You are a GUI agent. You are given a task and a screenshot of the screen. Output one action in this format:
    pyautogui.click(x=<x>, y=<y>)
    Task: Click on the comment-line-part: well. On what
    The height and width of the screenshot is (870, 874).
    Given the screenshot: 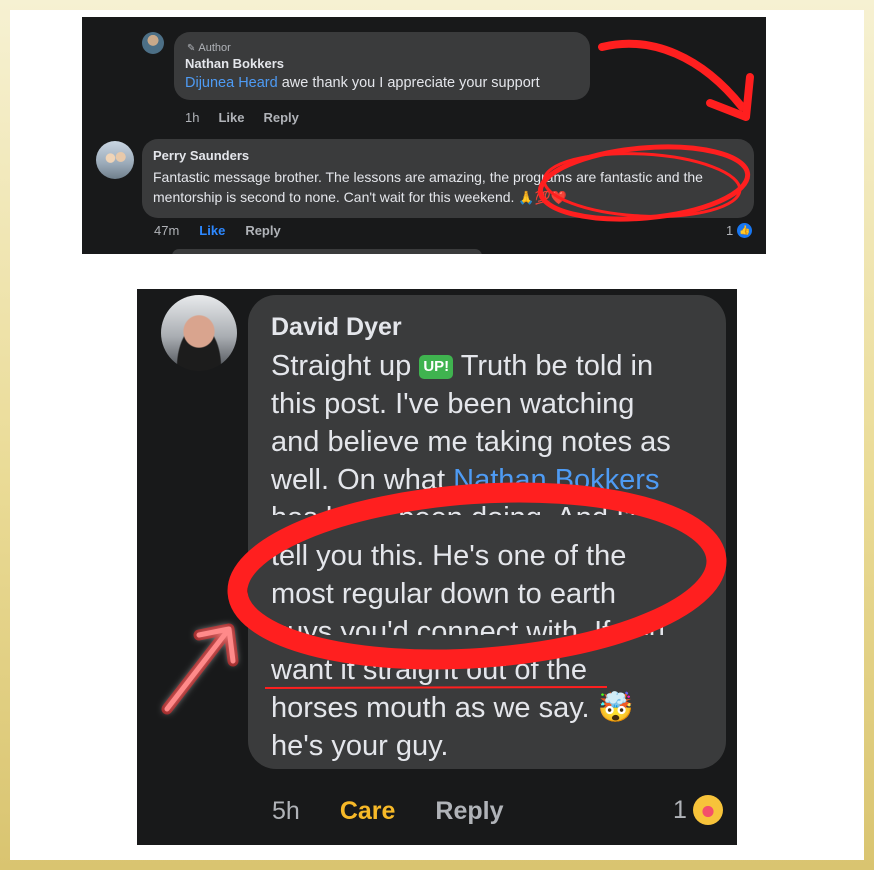 What is the action you would take?
    pyautogui.click(x=358, y=480)
    